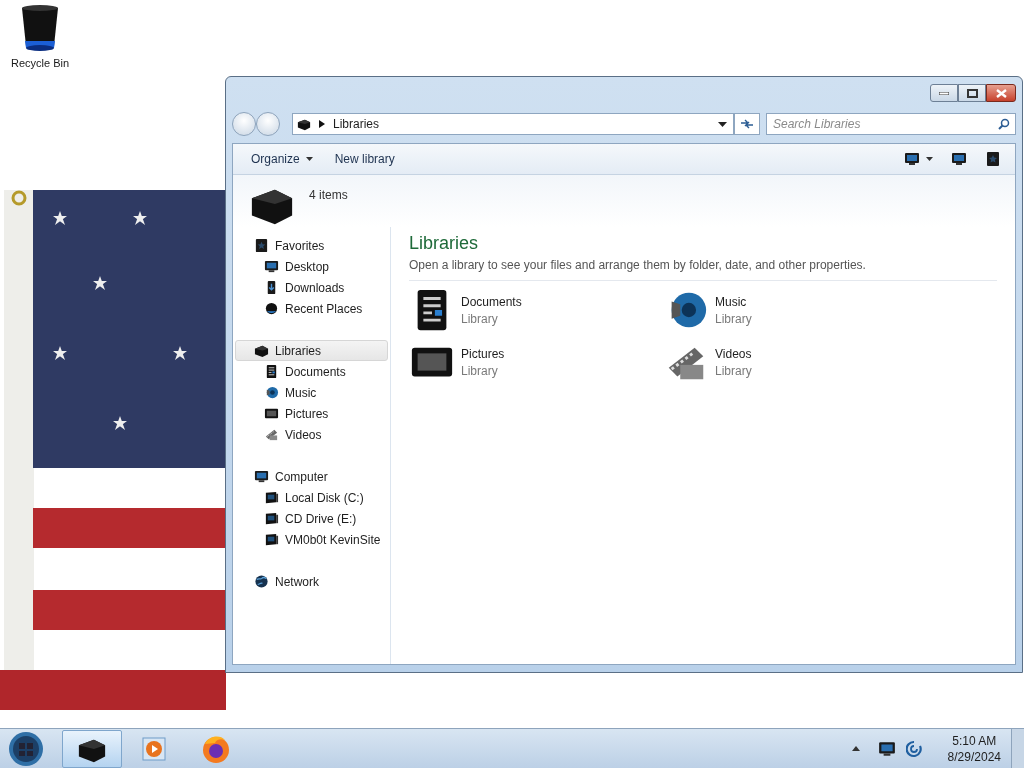 The image size is (1024, 768). What do you see at coordinates (271, 371) in the screenshot?
I see `document-icon` at bounding box center [271, 371].